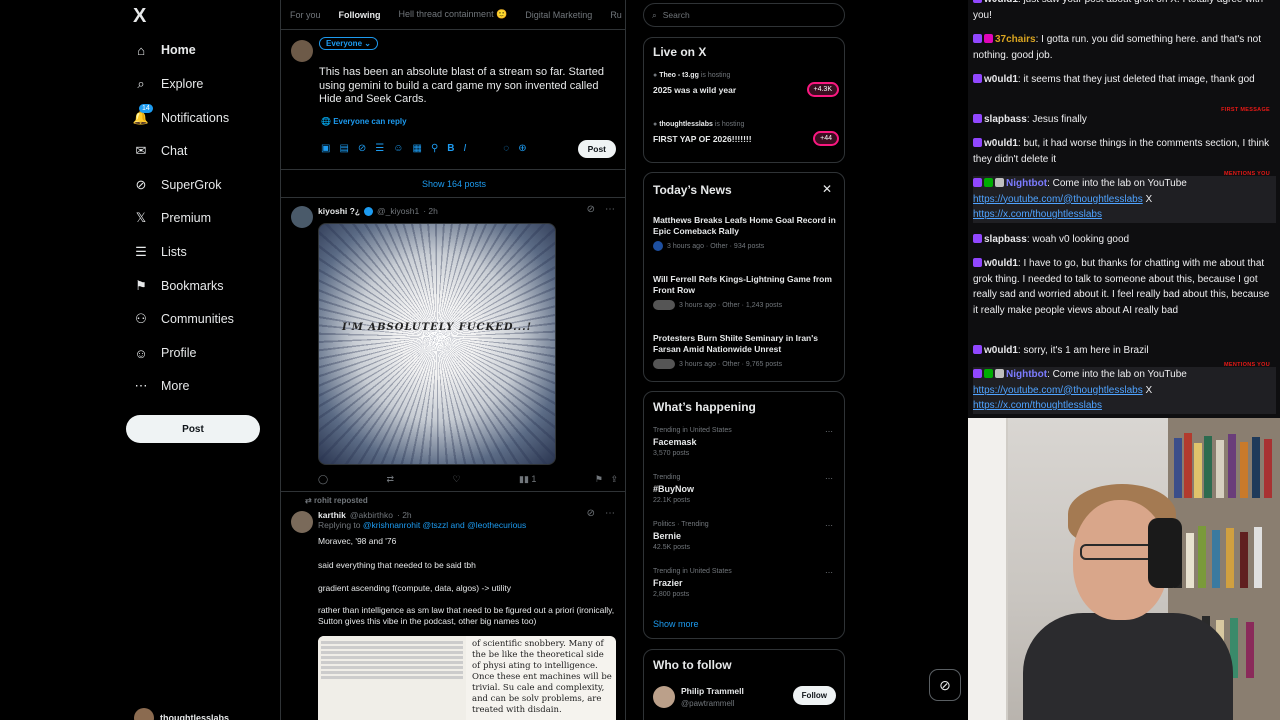 Image resolution: width=1280 pixels, height=720 pixels. Describe the element at coordinates (977, 118) in the screenshot. I see `mod-badge-icon` at that location.